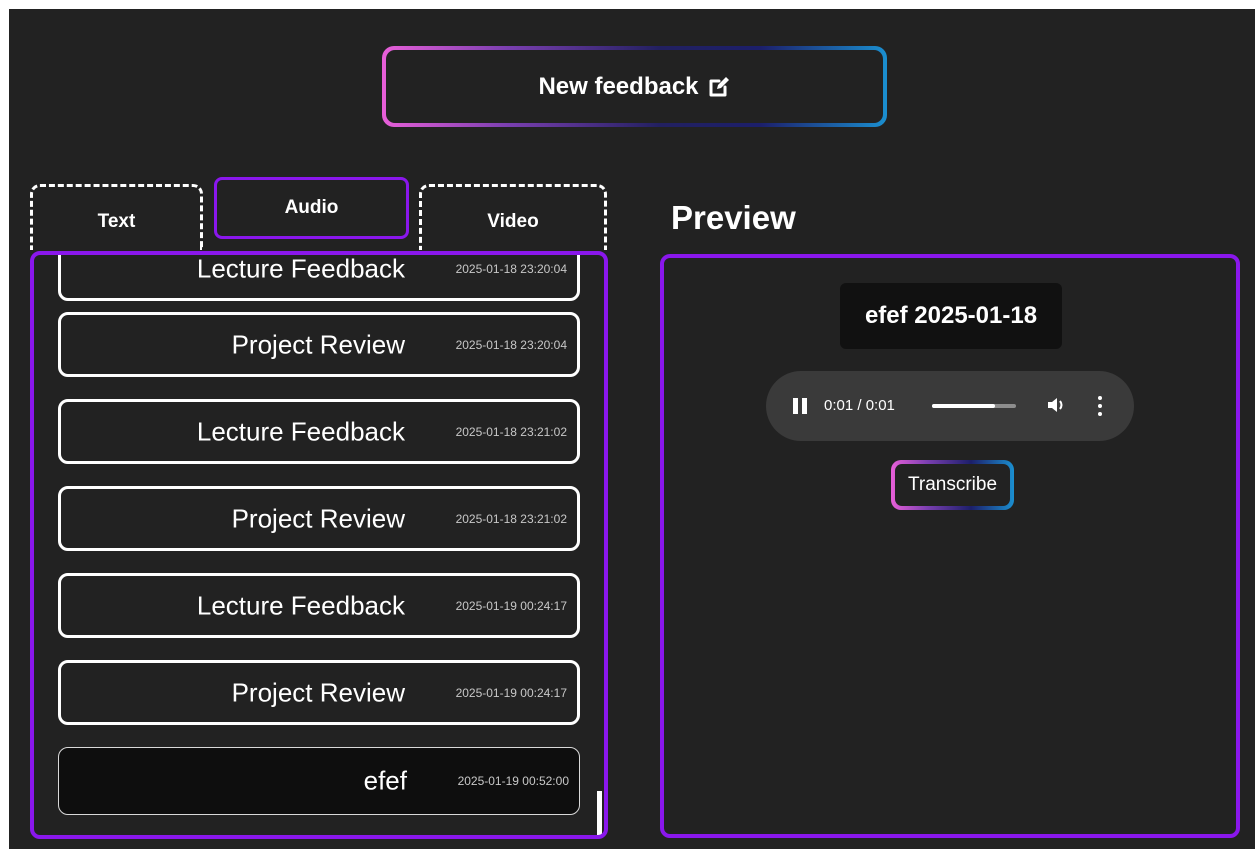 This screenshot has height=849, width=1255. I want to click on audio-player: 0:01 / 0:01, so click(950, 406).